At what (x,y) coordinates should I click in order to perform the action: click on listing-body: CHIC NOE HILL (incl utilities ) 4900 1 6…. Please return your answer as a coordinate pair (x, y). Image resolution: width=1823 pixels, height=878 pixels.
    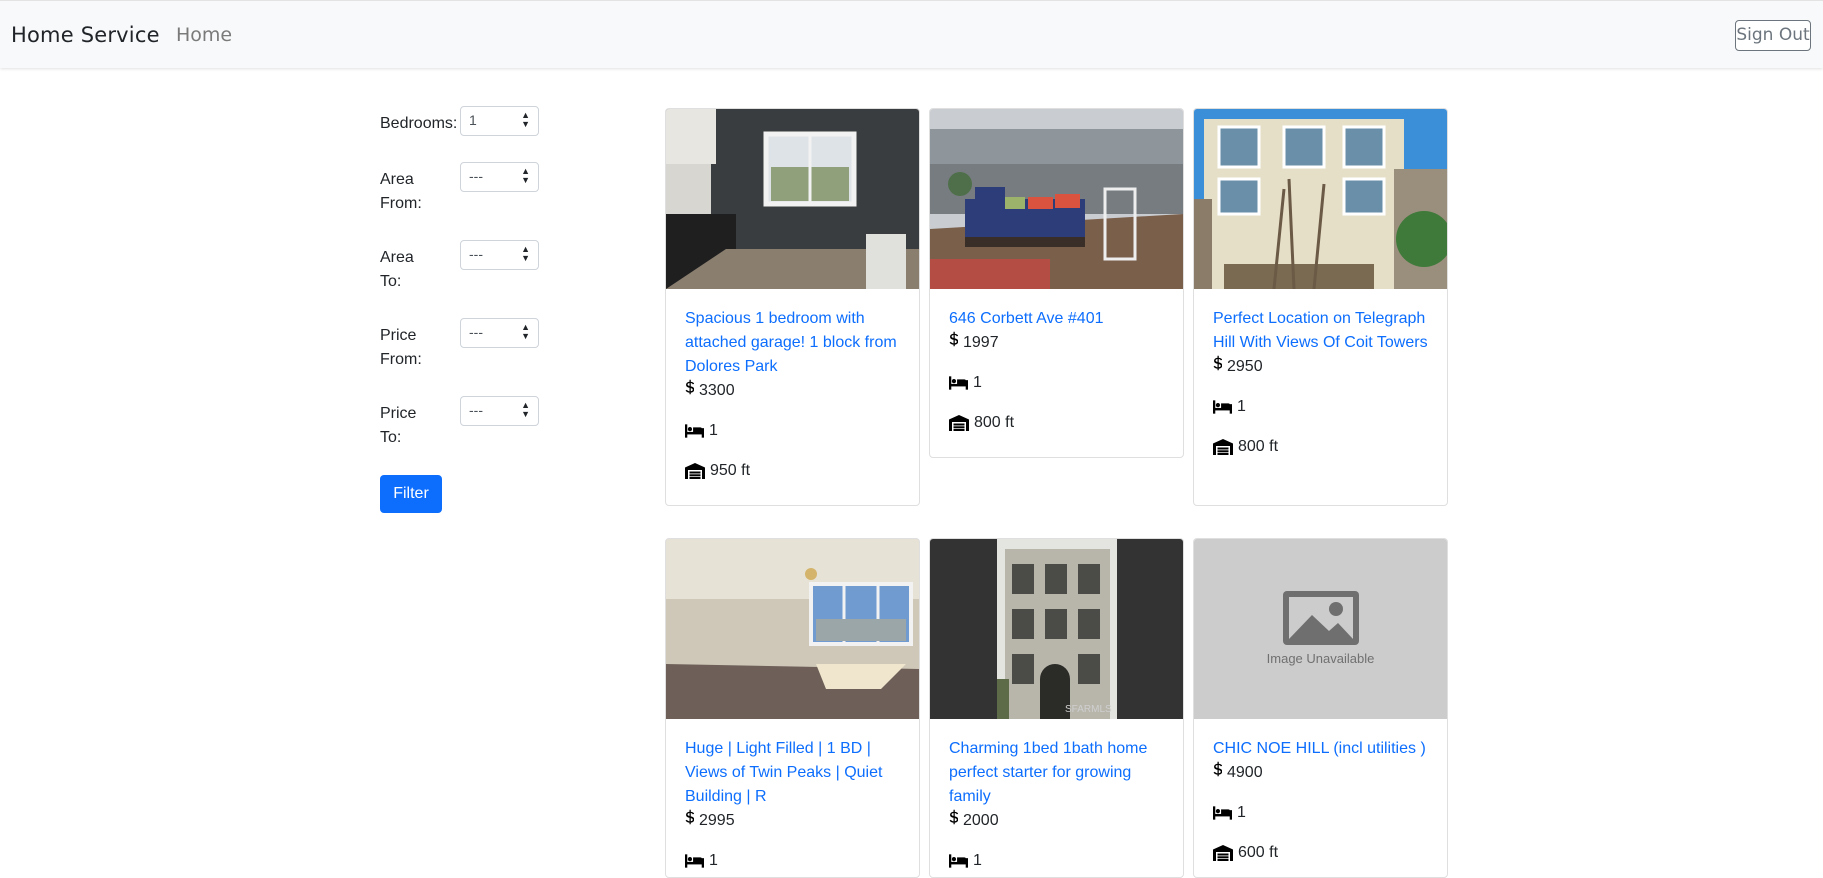
    Looking at the image, I should click on (1323, 801).